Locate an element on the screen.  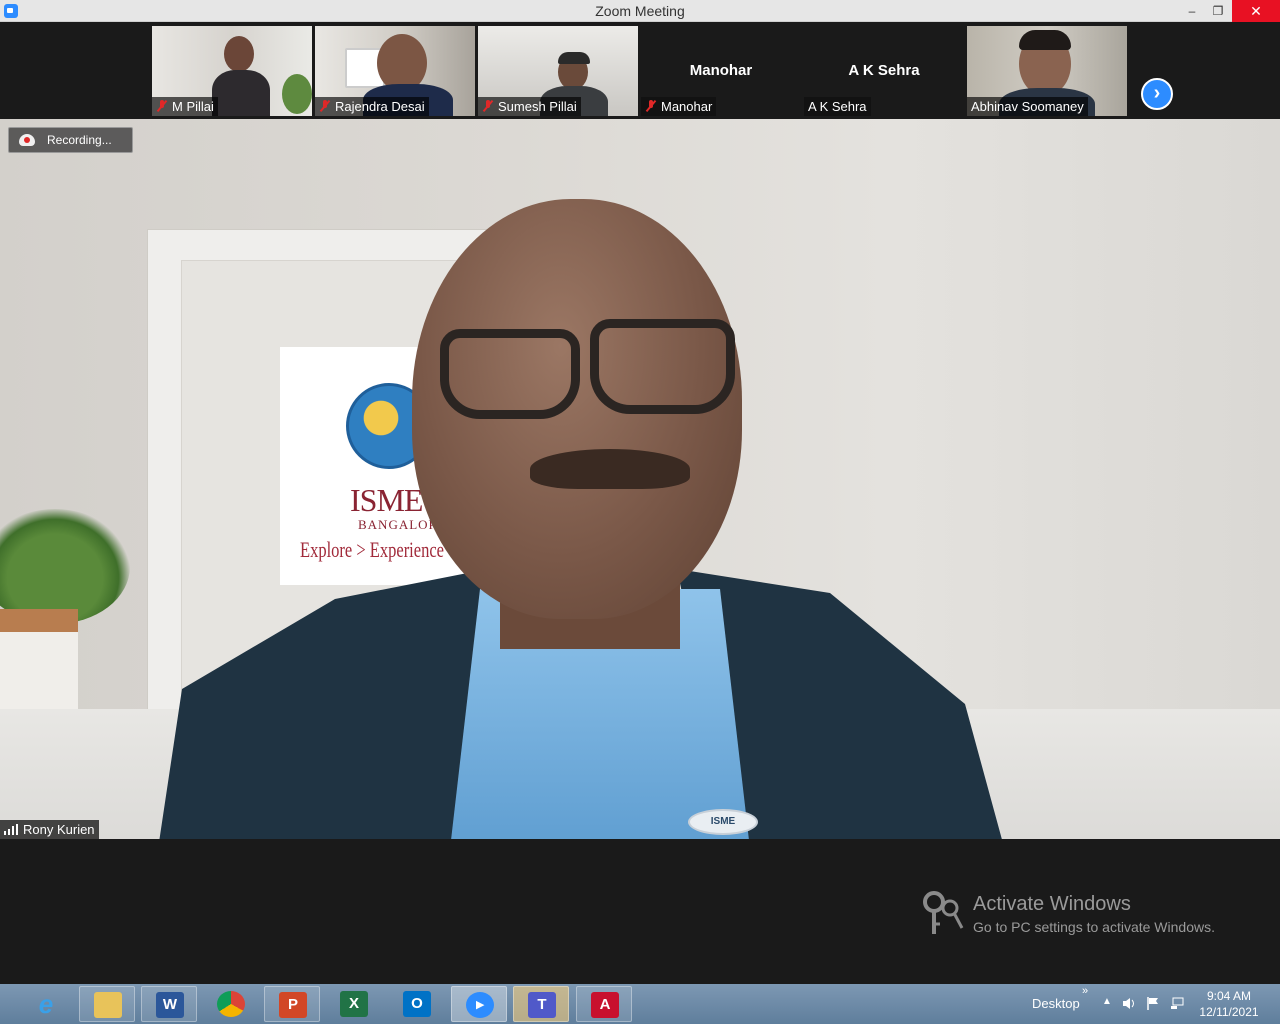
chrome-icon is located at coordinates (231, 1004).